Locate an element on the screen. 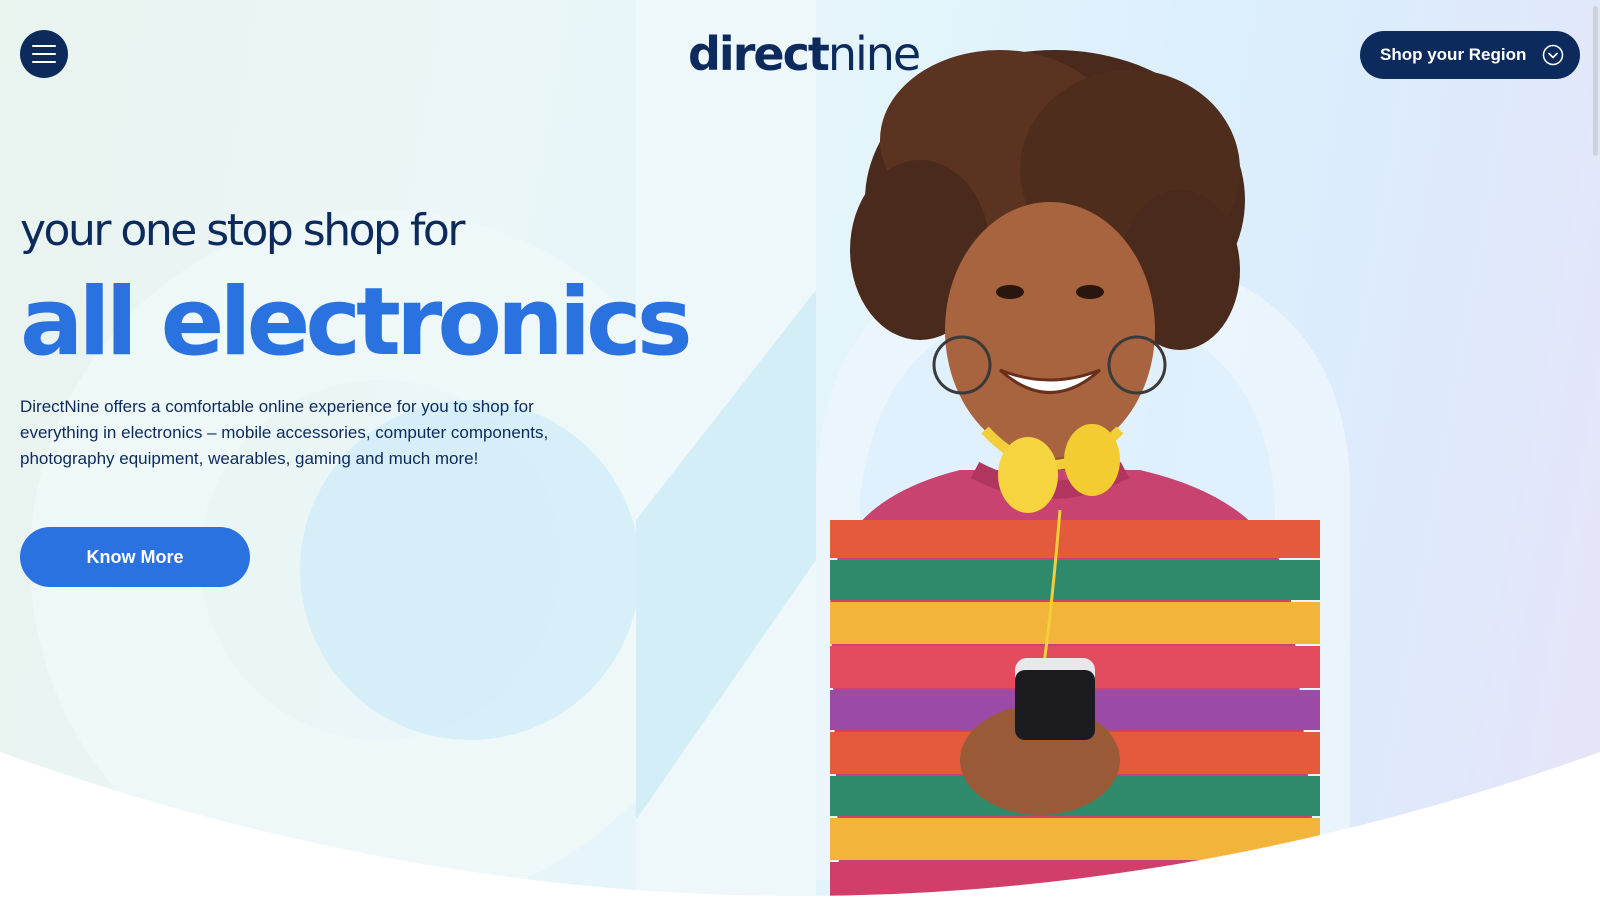 The width and height of the screenshot is (1600, 900). menu-button is located at coordinates (44, 54).